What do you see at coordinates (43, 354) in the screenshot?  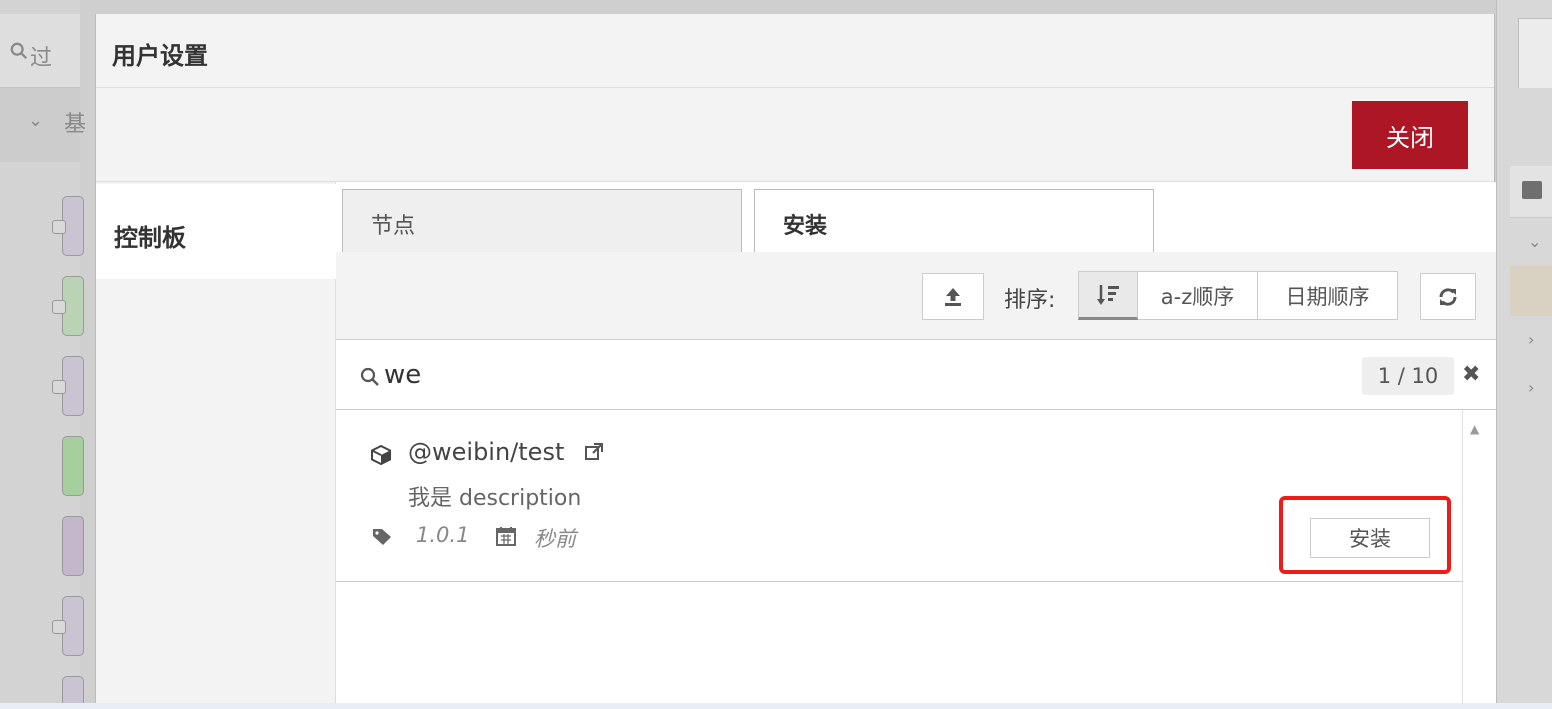 I see `palette-background: 过 ⌄ 基` at bounding box center [43, 354].